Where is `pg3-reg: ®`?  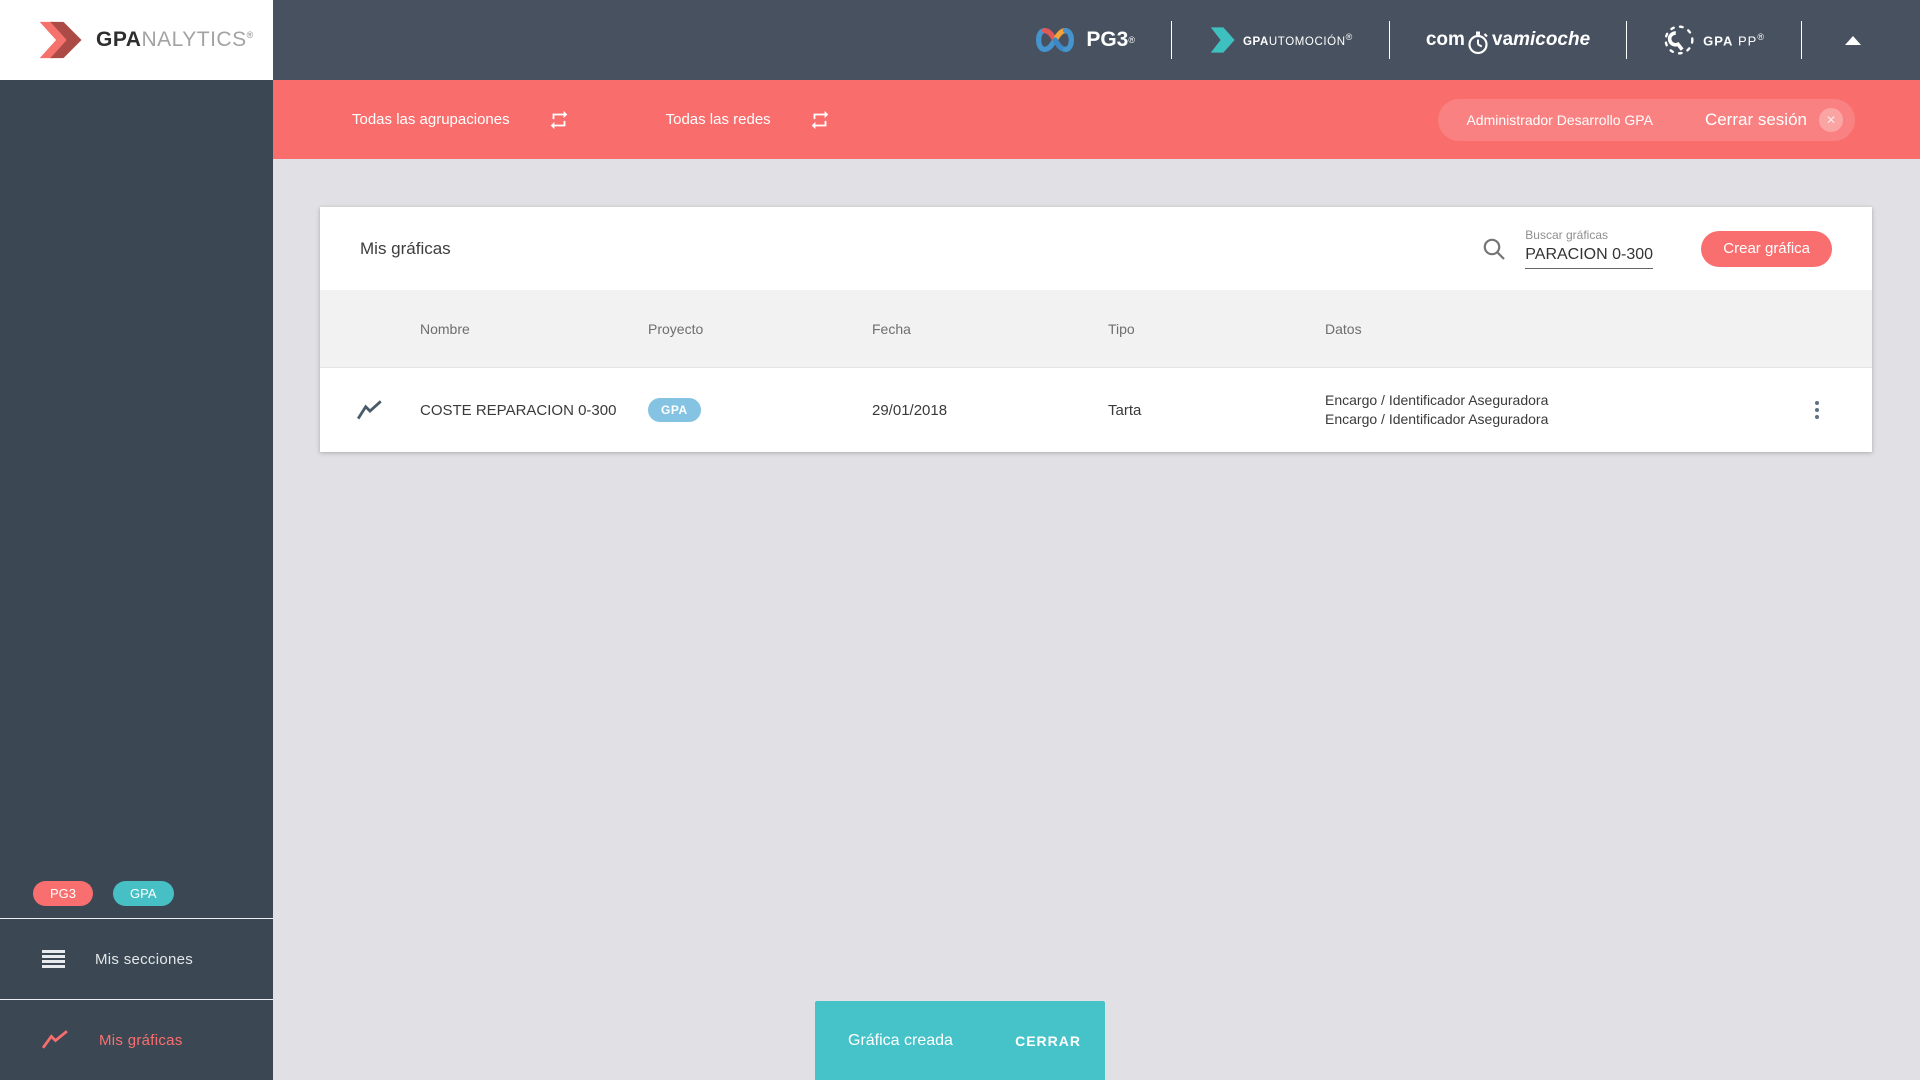 pg3-reg: ® is located at coordinates (1131, 40).